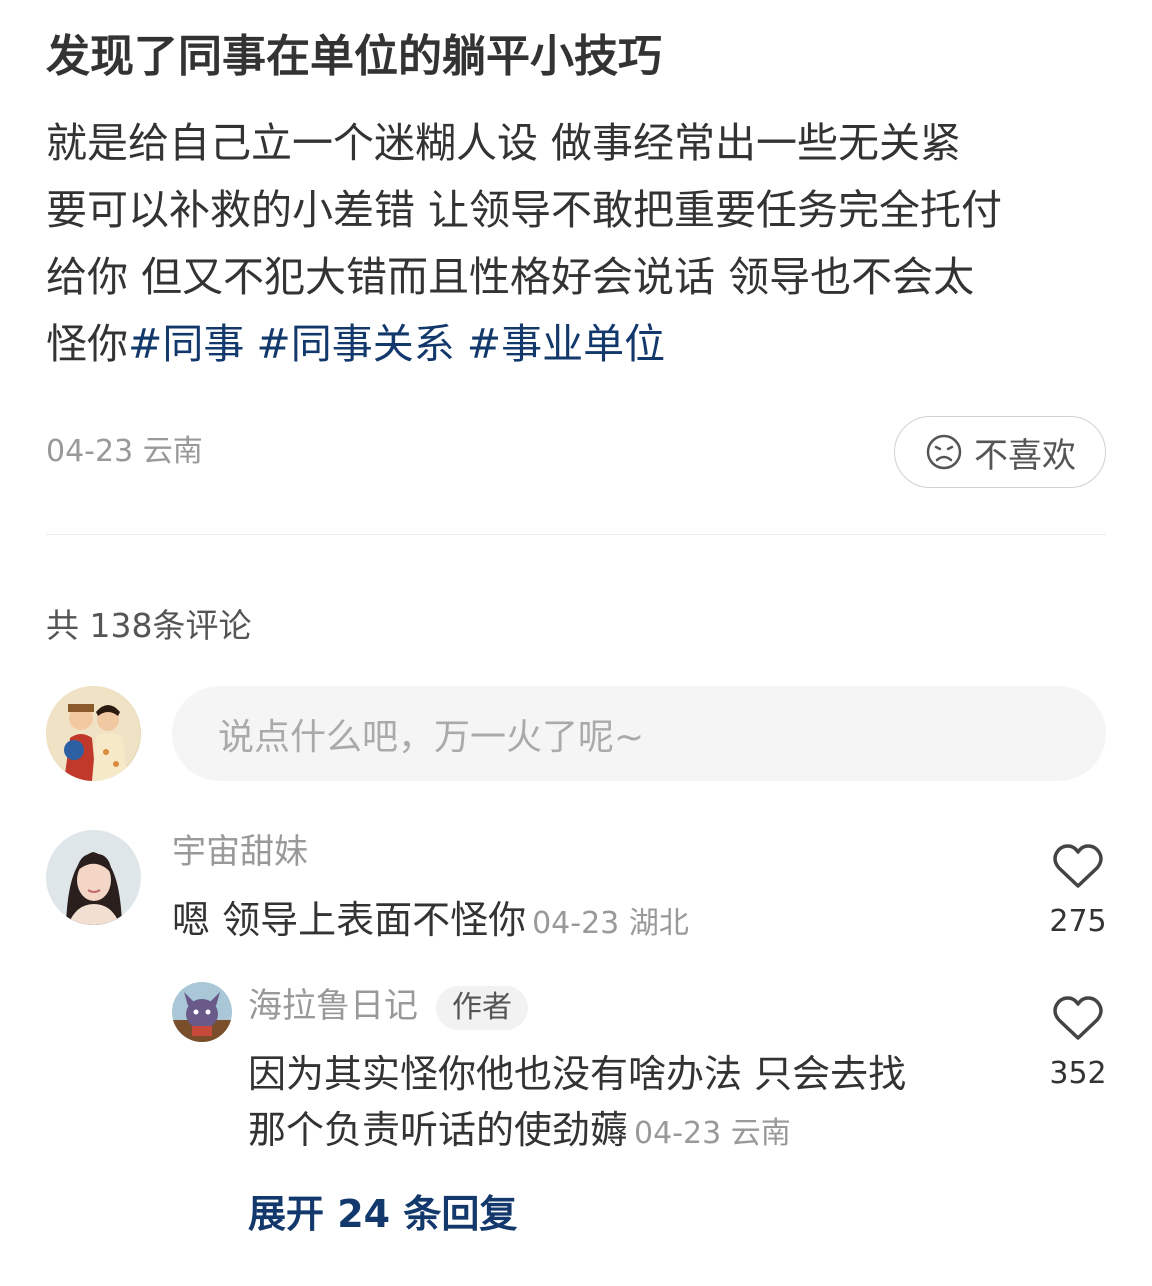 Image resolution: width=1152 pixels, height=1286 pixels. I want to click on post-title: 发现了同事在单位的躺平小技巧, so click(354, 56).